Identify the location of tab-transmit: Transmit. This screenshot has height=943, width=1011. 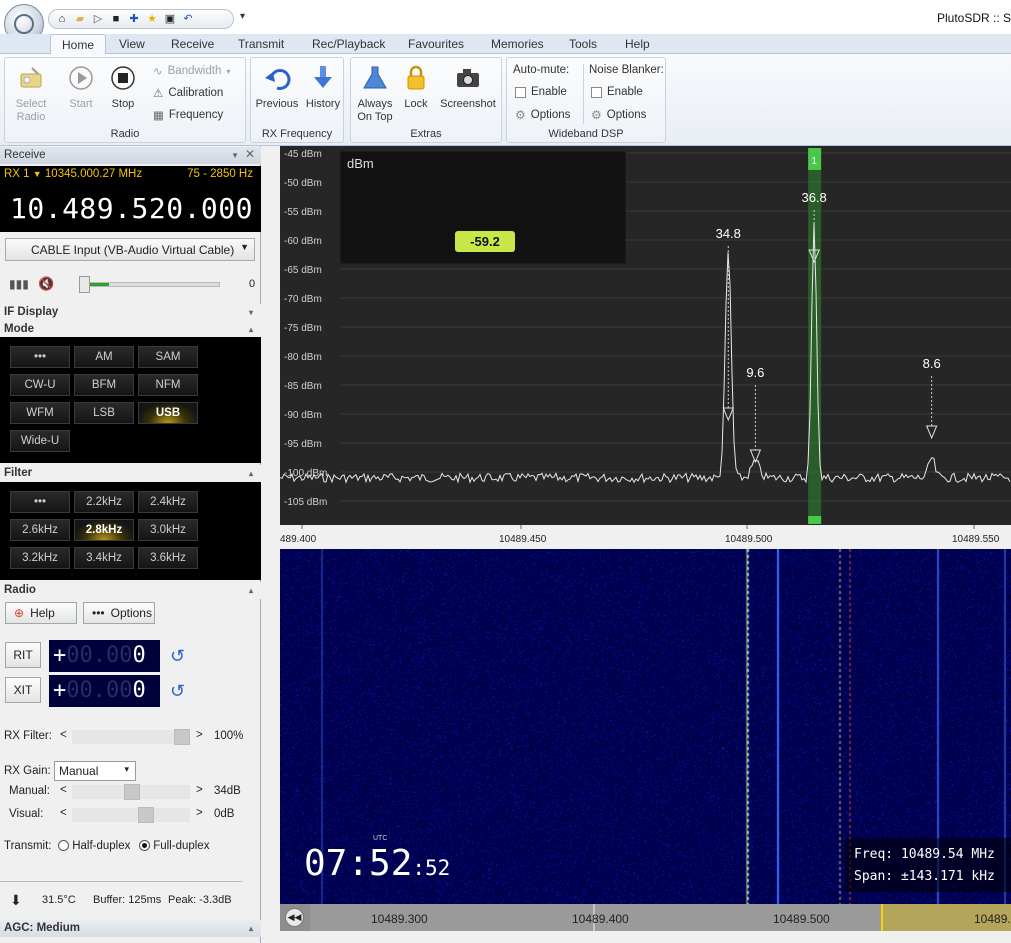
(261, 44).